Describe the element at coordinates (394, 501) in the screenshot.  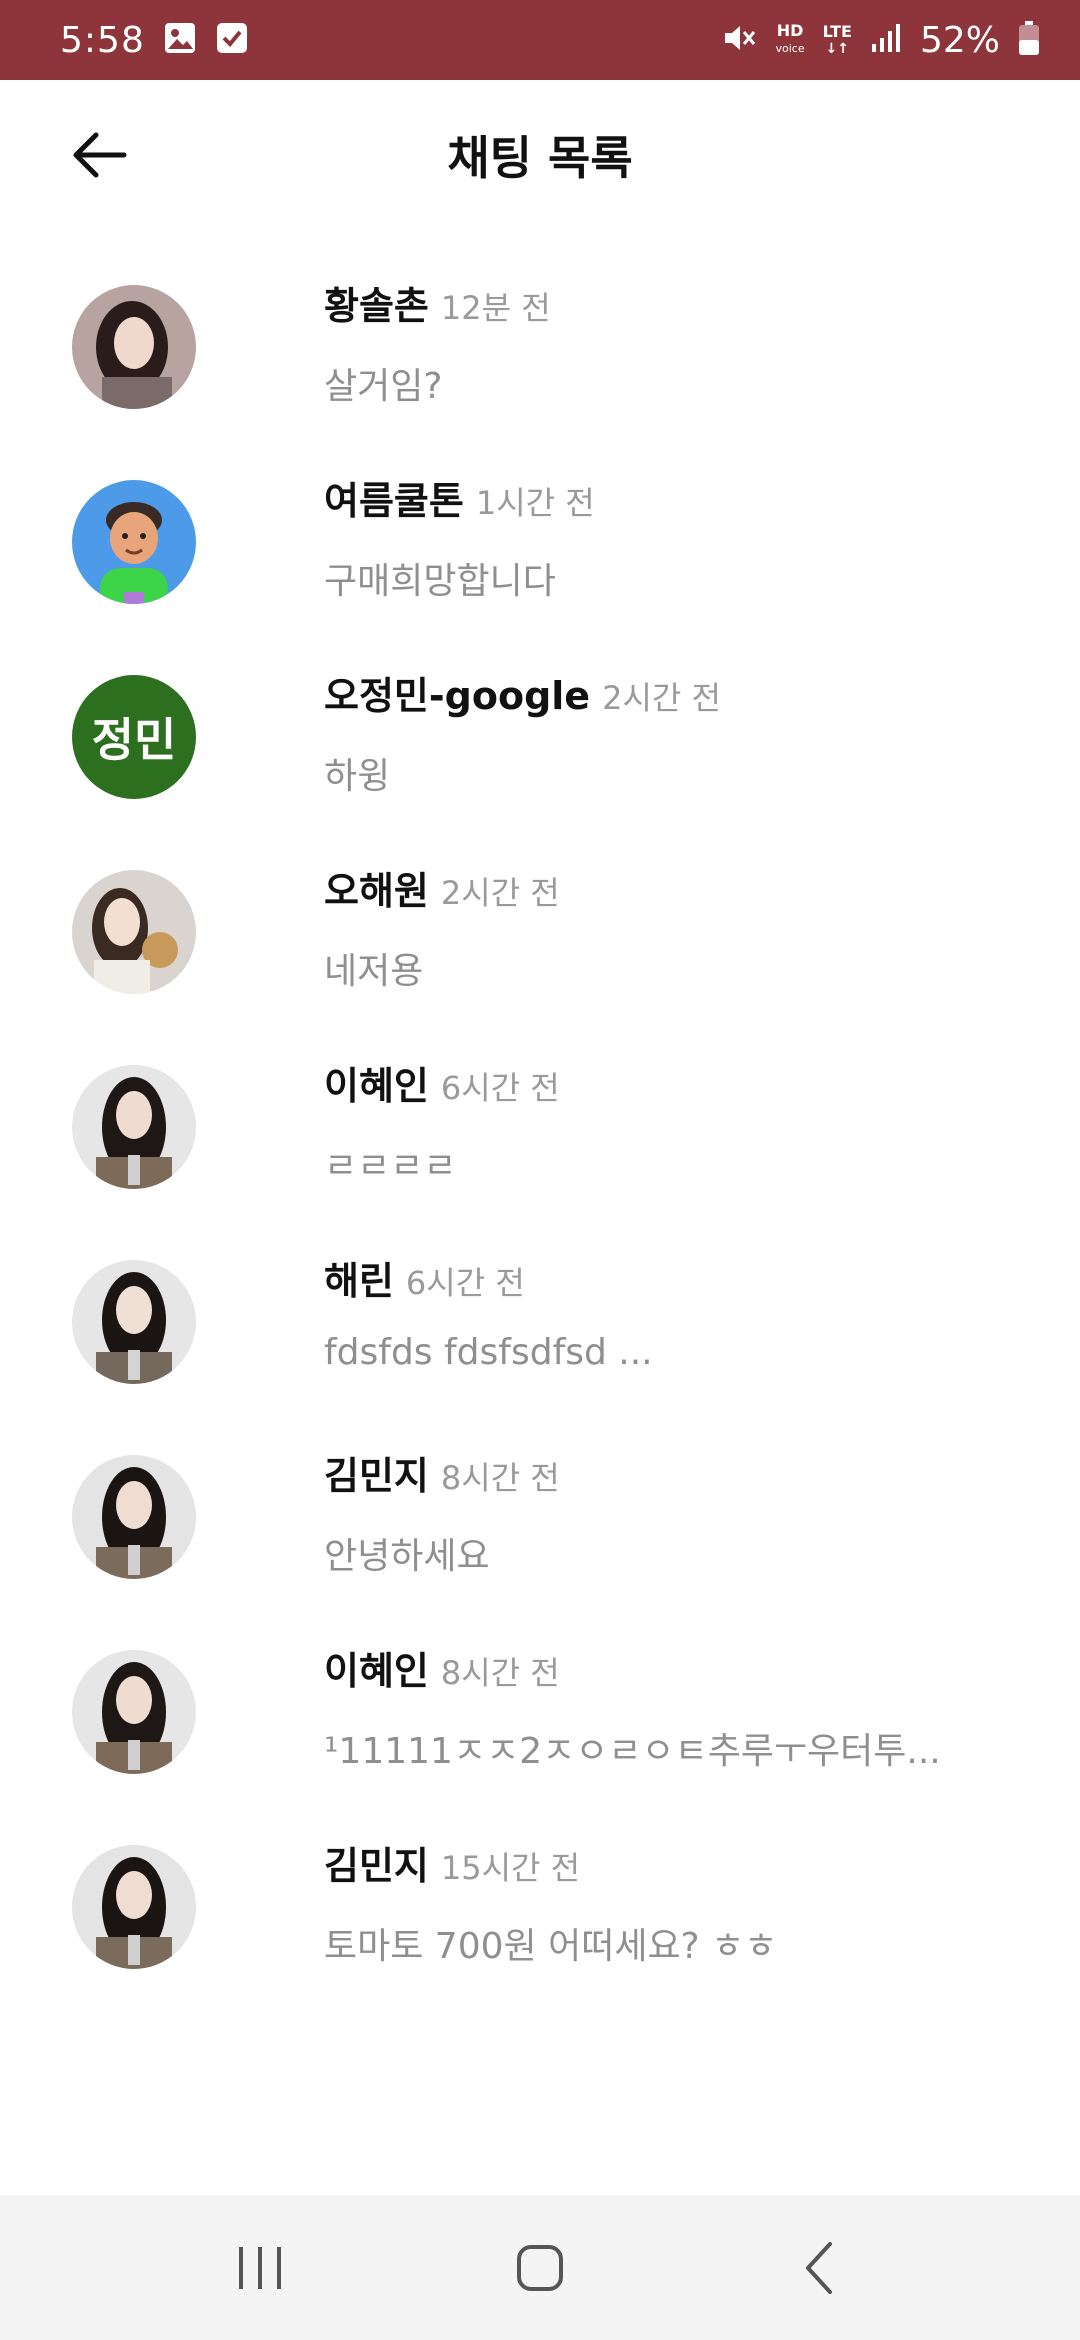
I see `chat-name: 여름쿨톤` at that location.